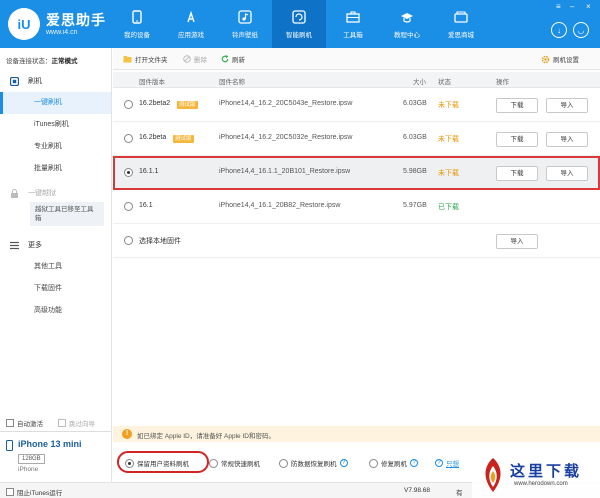  Describe the element at coordinates (137, 35) in the screenshot. I see `nav-label: 我的设备` at that location.